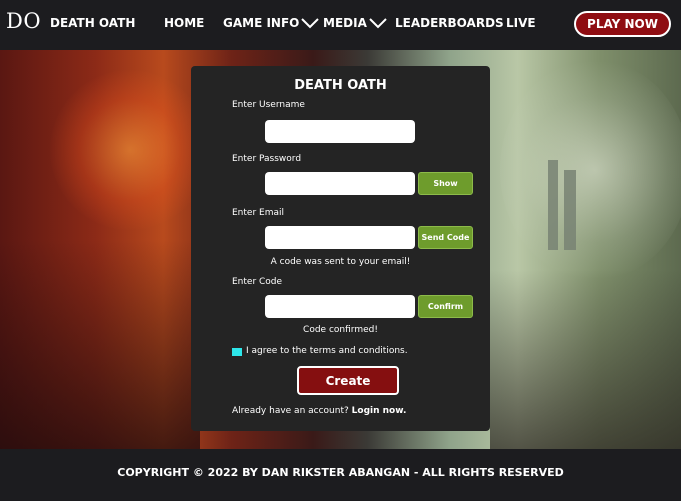  Describe the element at coordinates (340, 131) in the screenshot. I see `username-input` at that location.